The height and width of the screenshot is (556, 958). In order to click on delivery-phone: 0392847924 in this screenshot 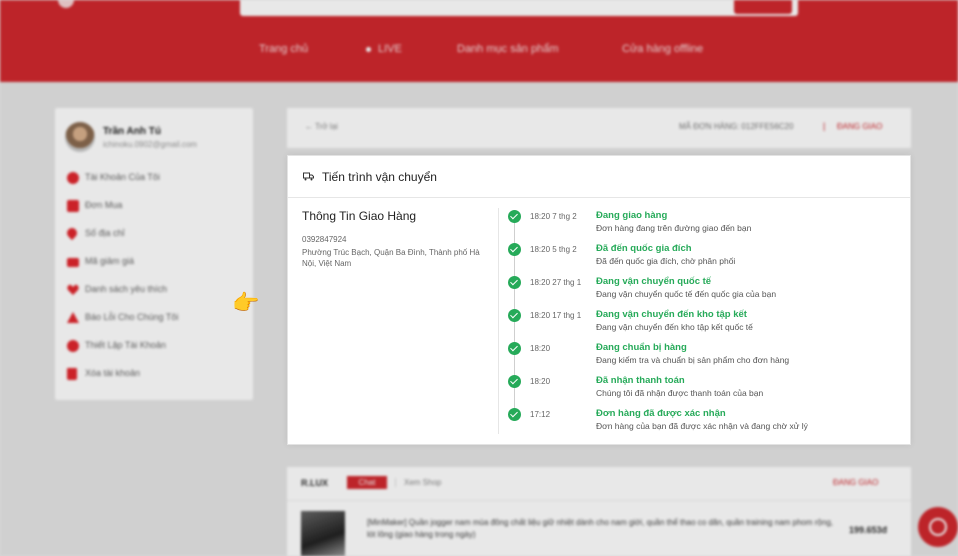, I will do `click(324, 239)`.